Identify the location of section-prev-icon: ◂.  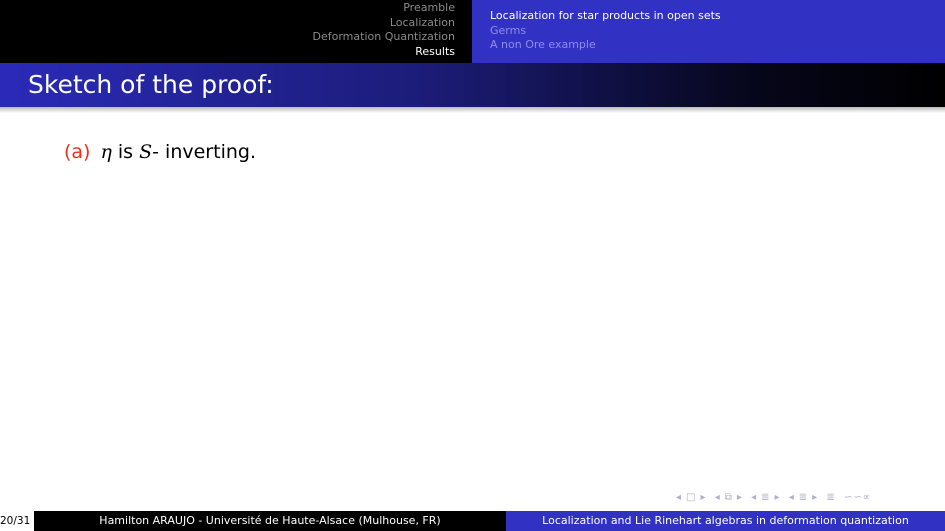
(754, 497).